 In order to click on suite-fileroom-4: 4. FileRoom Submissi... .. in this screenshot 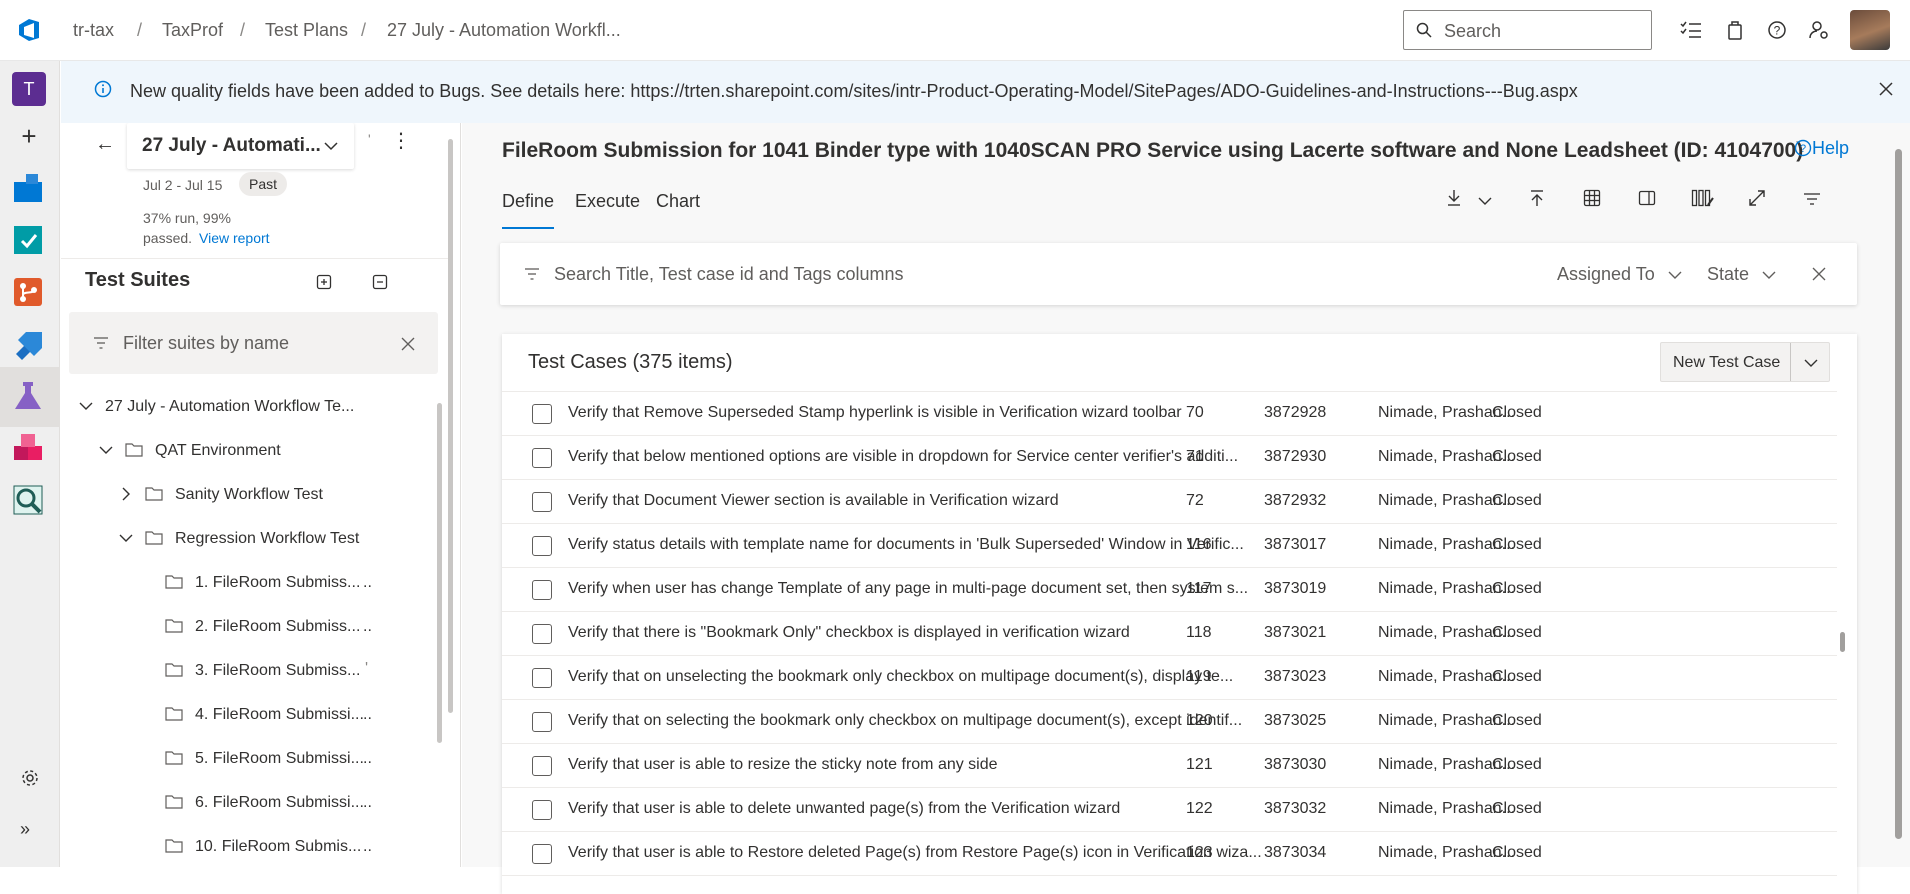, I will do `click(251, 715)`.